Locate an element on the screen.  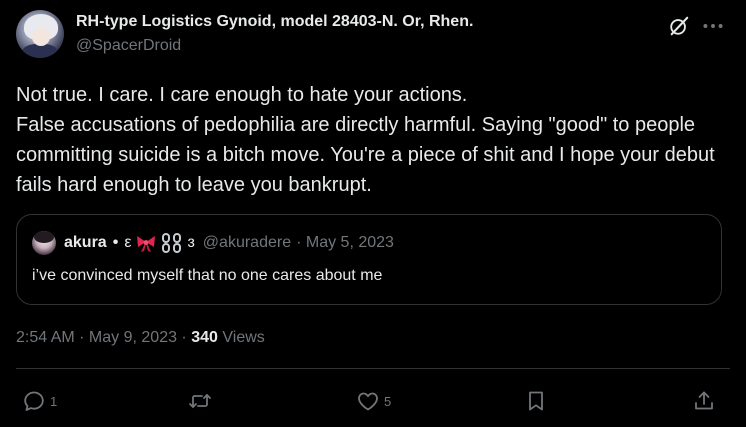
more-icon is located at coordinates (713, 26).